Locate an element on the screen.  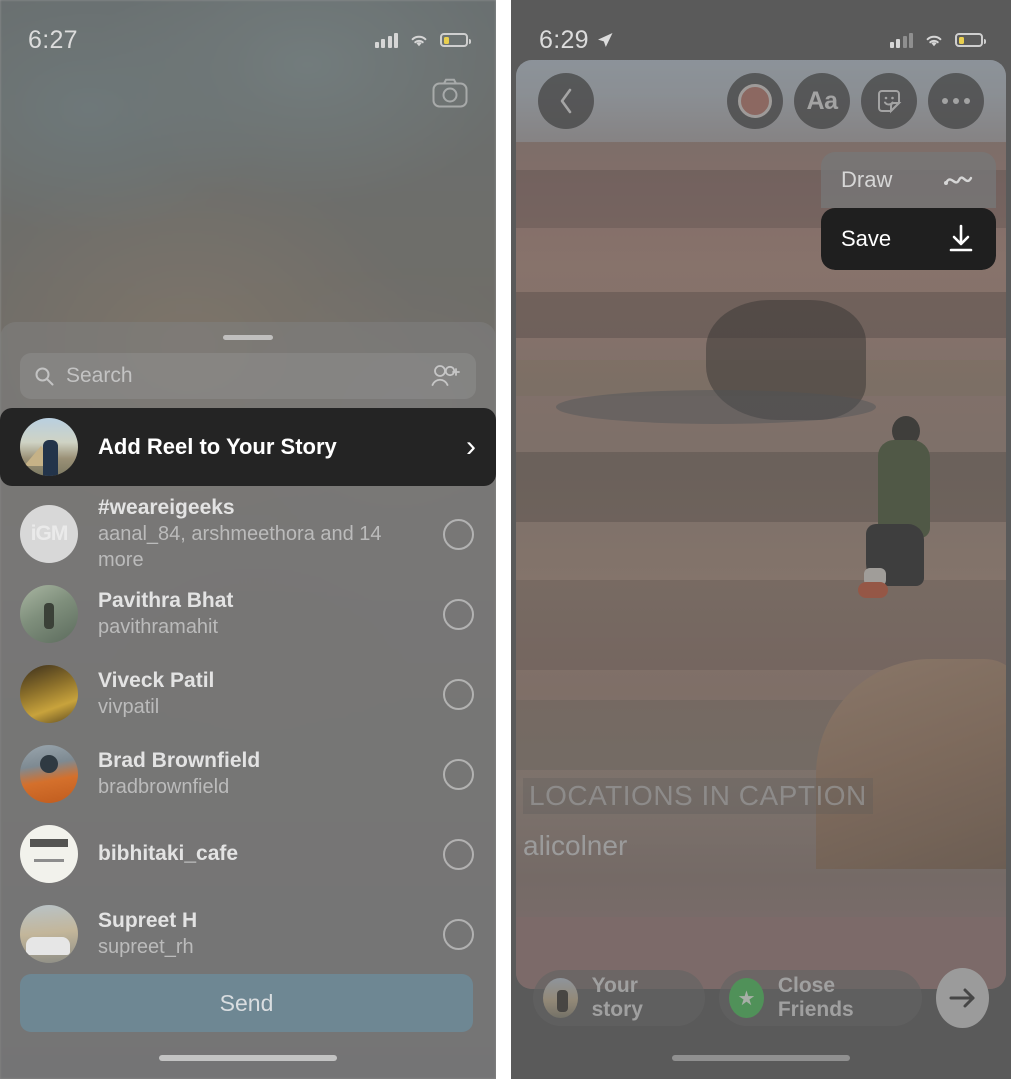
add-people-icon is located at coordinates (446, 376).